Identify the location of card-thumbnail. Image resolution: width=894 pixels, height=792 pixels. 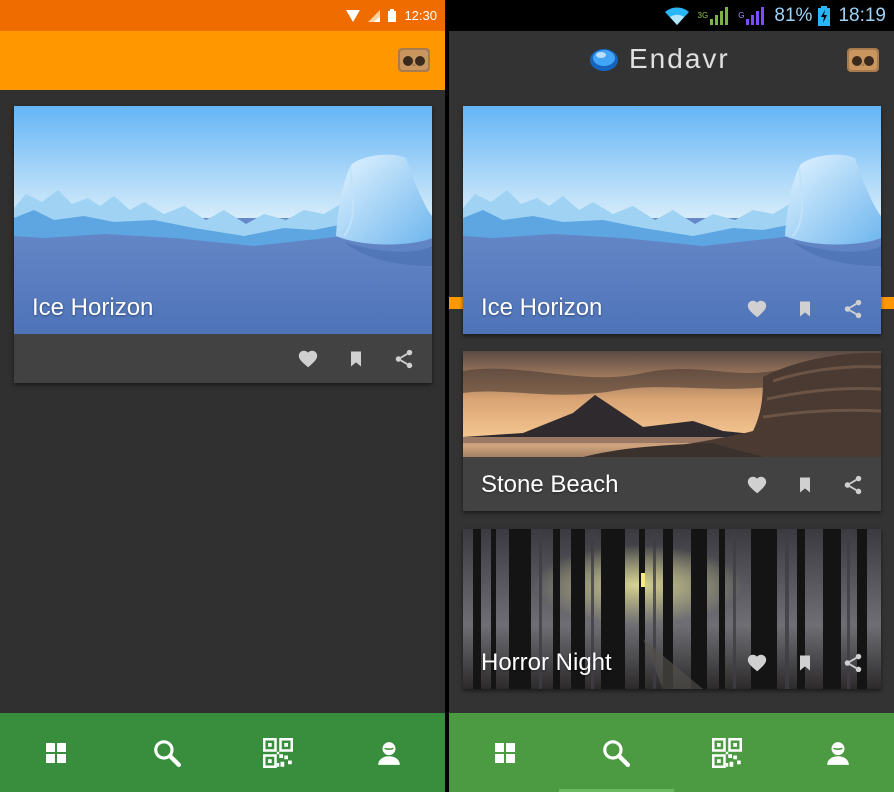
(672, 404).